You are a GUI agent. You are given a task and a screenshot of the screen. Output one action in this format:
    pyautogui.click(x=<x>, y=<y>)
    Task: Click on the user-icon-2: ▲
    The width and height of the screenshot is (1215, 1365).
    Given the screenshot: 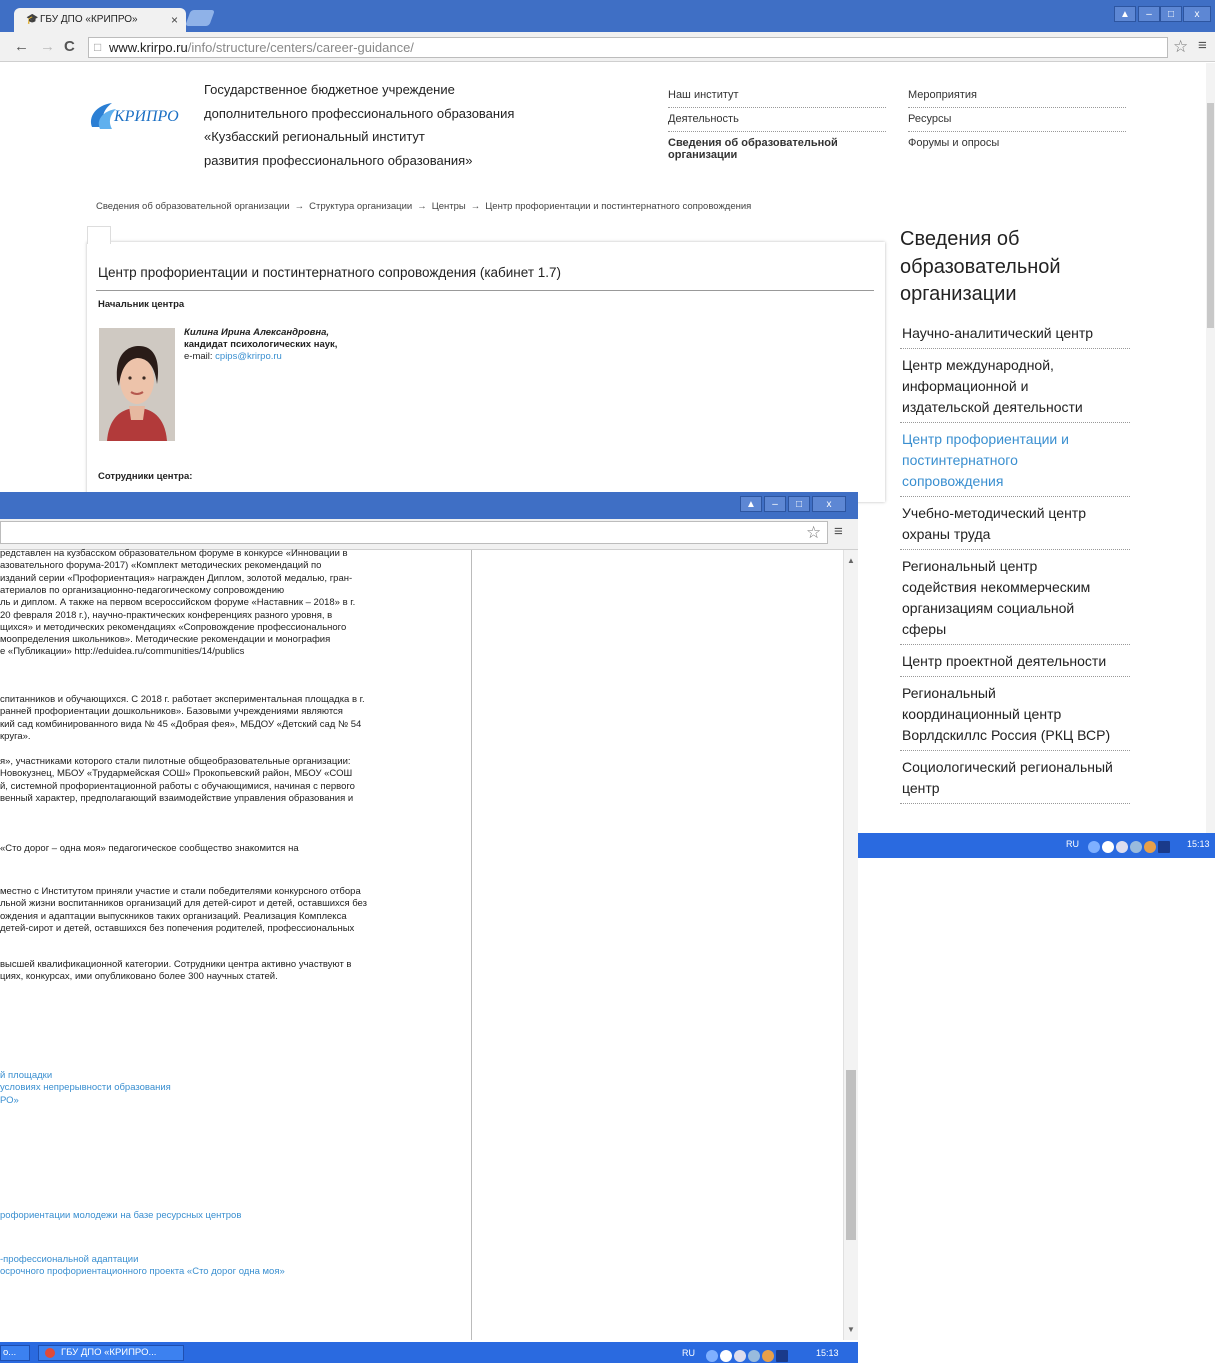 What is the action you would take?
    pyautogui.click(x=751, y=504)
    